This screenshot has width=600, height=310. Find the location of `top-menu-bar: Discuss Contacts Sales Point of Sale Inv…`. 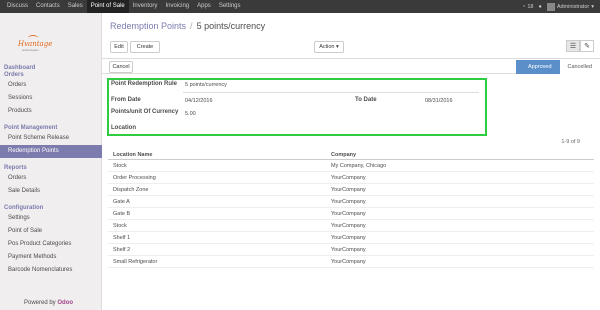

top-menu-bar: Discuss Contacts Sales Point of Sale Inv… is located at coordinates (300, 6).